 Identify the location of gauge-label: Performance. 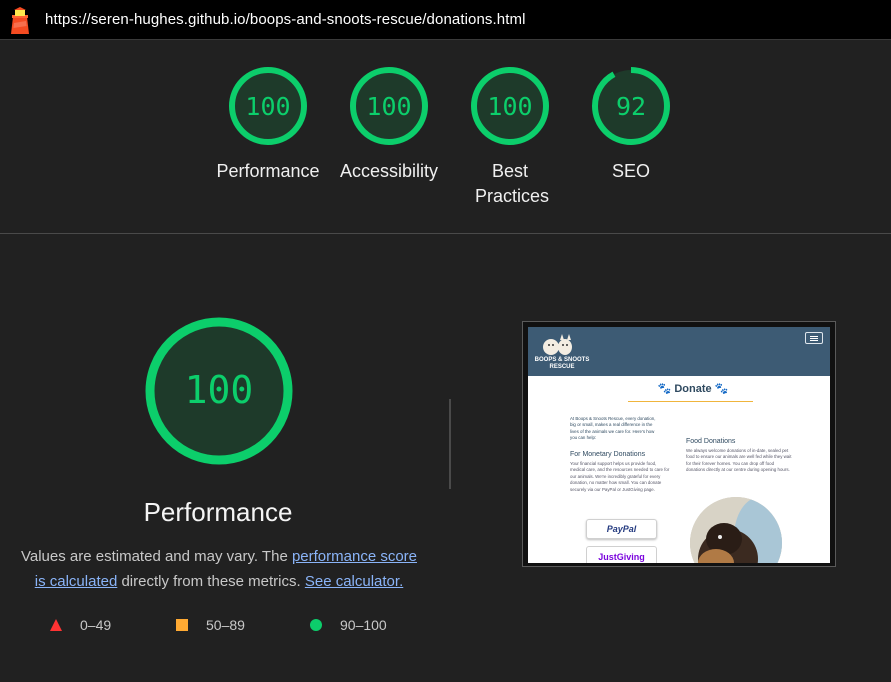
(268, 171).